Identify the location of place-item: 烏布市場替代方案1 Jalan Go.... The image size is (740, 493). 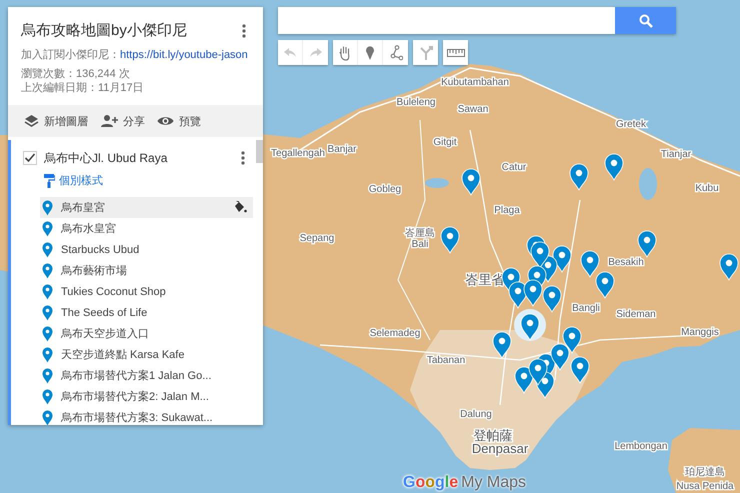
(146, 375).